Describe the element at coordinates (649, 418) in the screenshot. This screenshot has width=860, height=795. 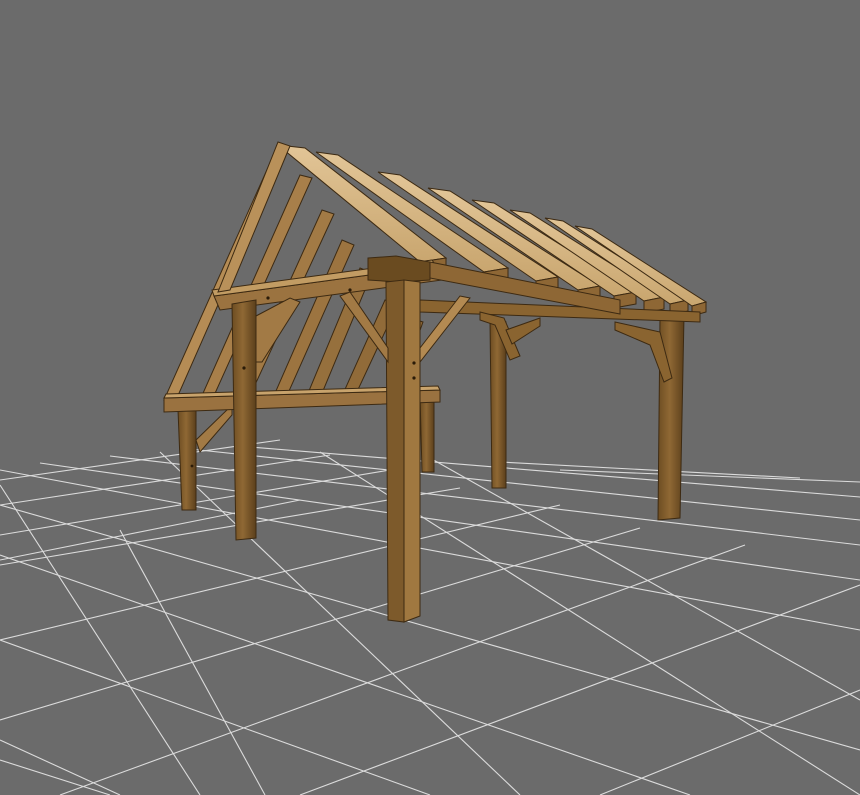
I see `right-front-post` at that location.